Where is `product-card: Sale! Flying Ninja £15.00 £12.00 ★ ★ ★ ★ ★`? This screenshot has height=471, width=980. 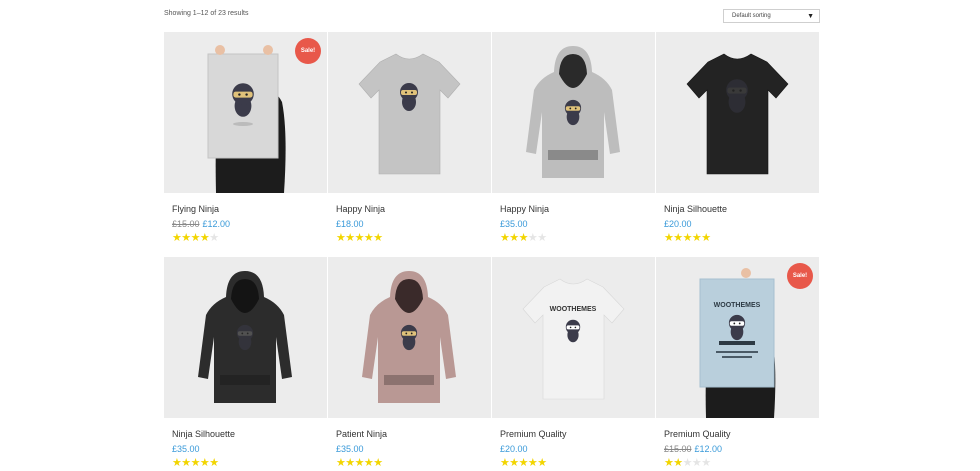 product-card: Sale! Flying Ninja £15.00 £12.00 ★ ★ ★ ★ ★ is located at coordinates (245, 144).